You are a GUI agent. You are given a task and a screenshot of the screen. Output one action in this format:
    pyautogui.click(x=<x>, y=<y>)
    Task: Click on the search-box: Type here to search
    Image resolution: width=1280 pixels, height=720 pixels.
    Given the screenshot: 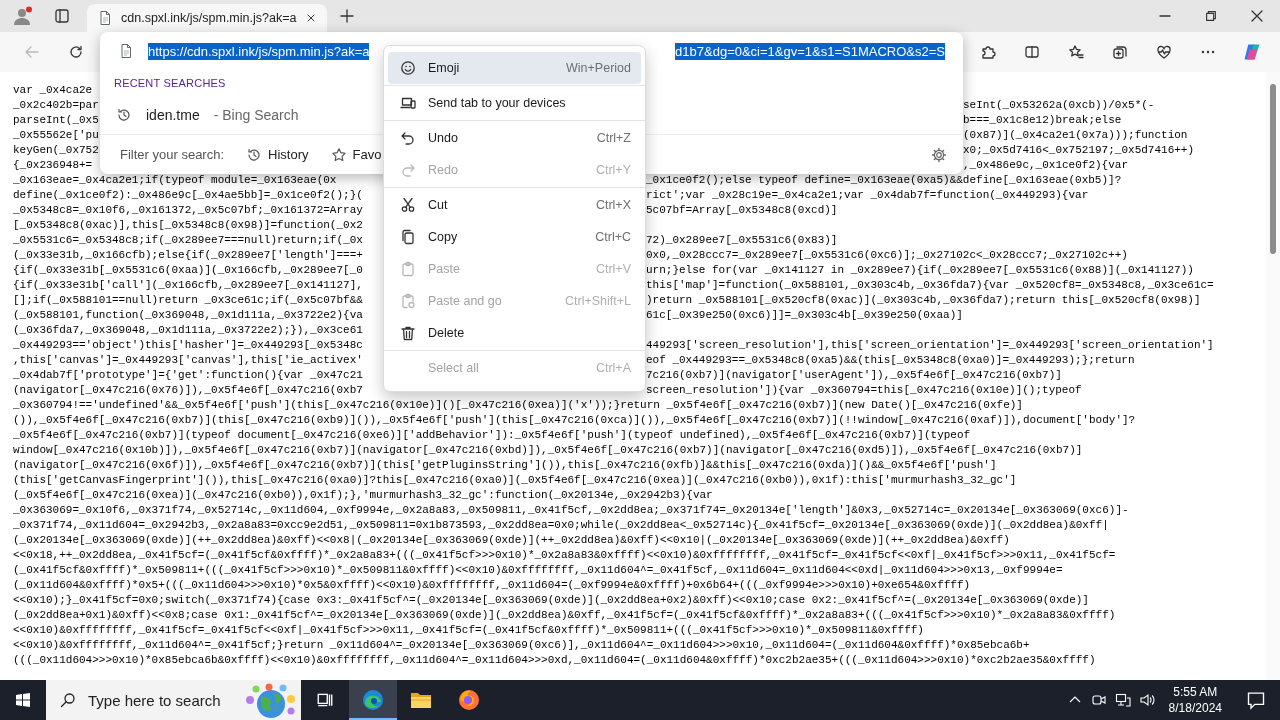 What is the action you would take?
    pyautogui.click(x=173, y=700)
    